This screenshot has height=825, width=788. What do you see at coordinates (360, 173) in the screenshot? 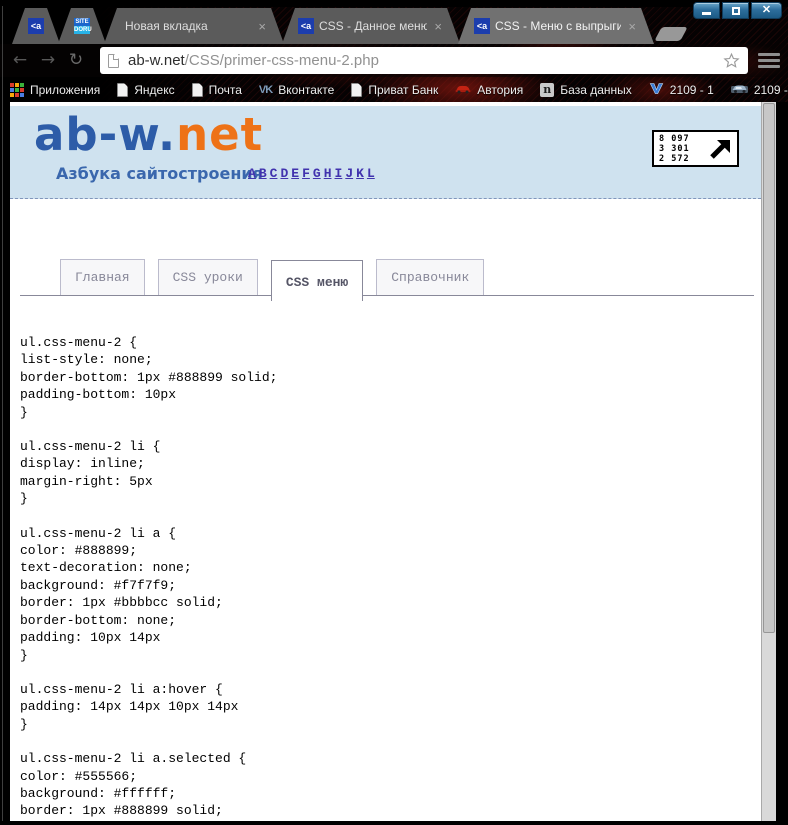
I see `alphabet-link: K` at bounding box center [360, 173].